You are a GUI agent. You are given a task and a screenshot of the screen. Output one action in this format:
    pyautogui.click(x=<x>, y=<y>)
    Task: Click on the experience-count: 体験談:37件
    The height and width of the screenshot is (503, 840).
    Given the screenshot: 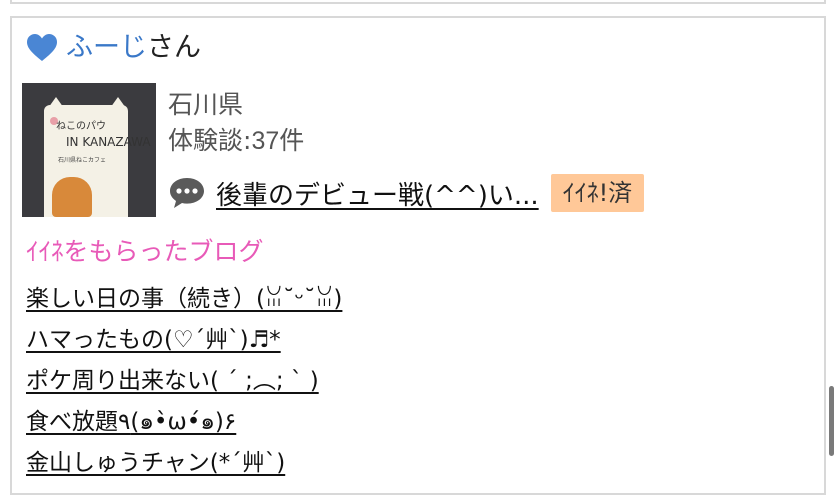 What is the action you would take?
    pyautogui.click(x=236, y=141)
    